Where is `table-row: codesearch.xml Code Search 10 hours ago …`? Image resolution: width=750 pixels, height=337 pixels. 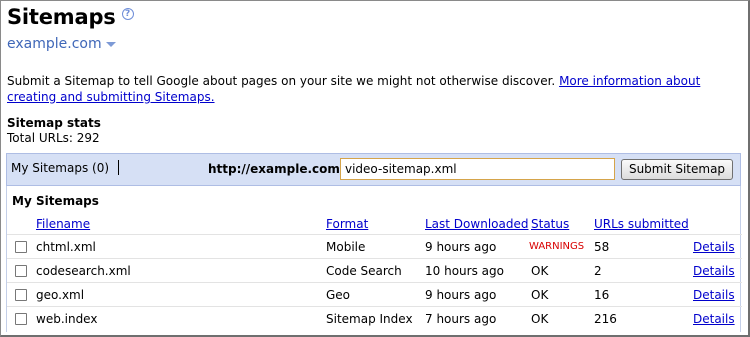 table-row: codesearch.xml Code Search 10 hours ago … is located at coordinates (374, 270).